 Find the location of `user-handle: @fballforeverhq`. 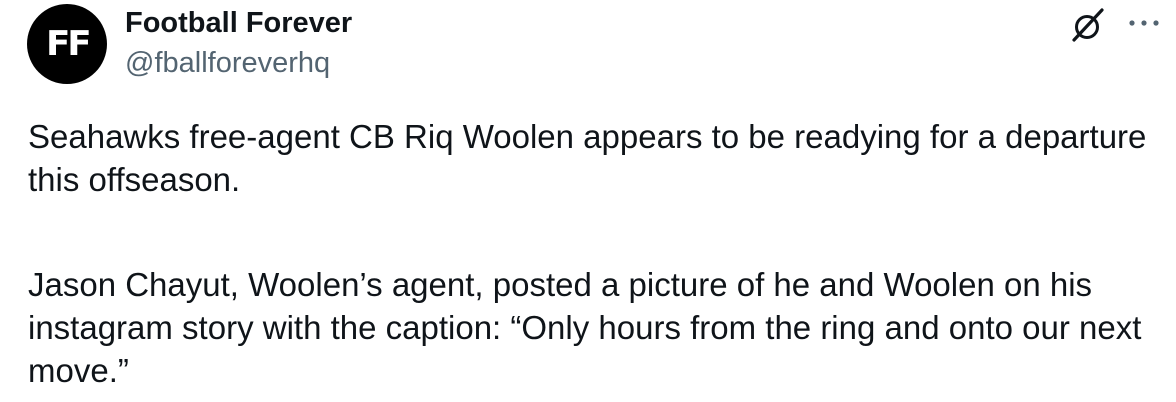

user-handle: @fballforeverhq is located at coordinates (227, 63).